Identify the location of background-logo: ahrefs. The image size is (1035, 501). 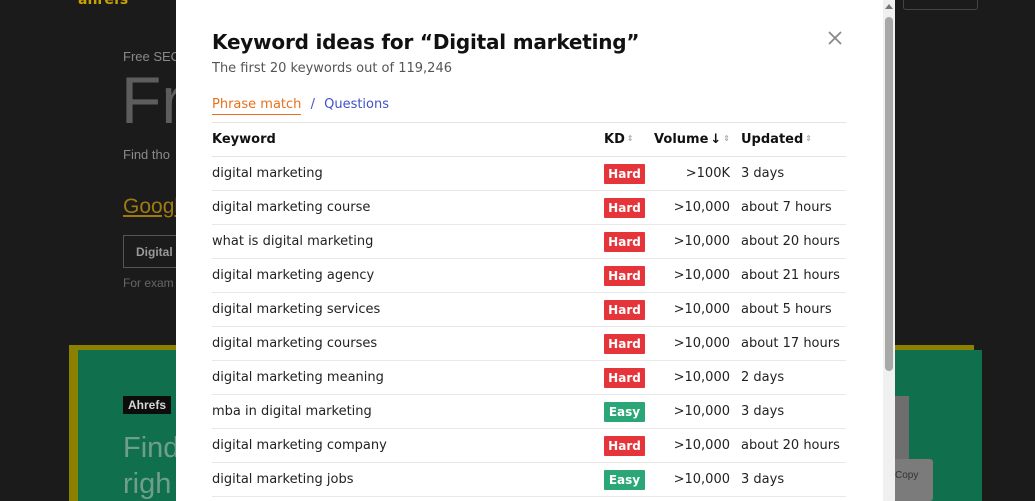
(103, 4).